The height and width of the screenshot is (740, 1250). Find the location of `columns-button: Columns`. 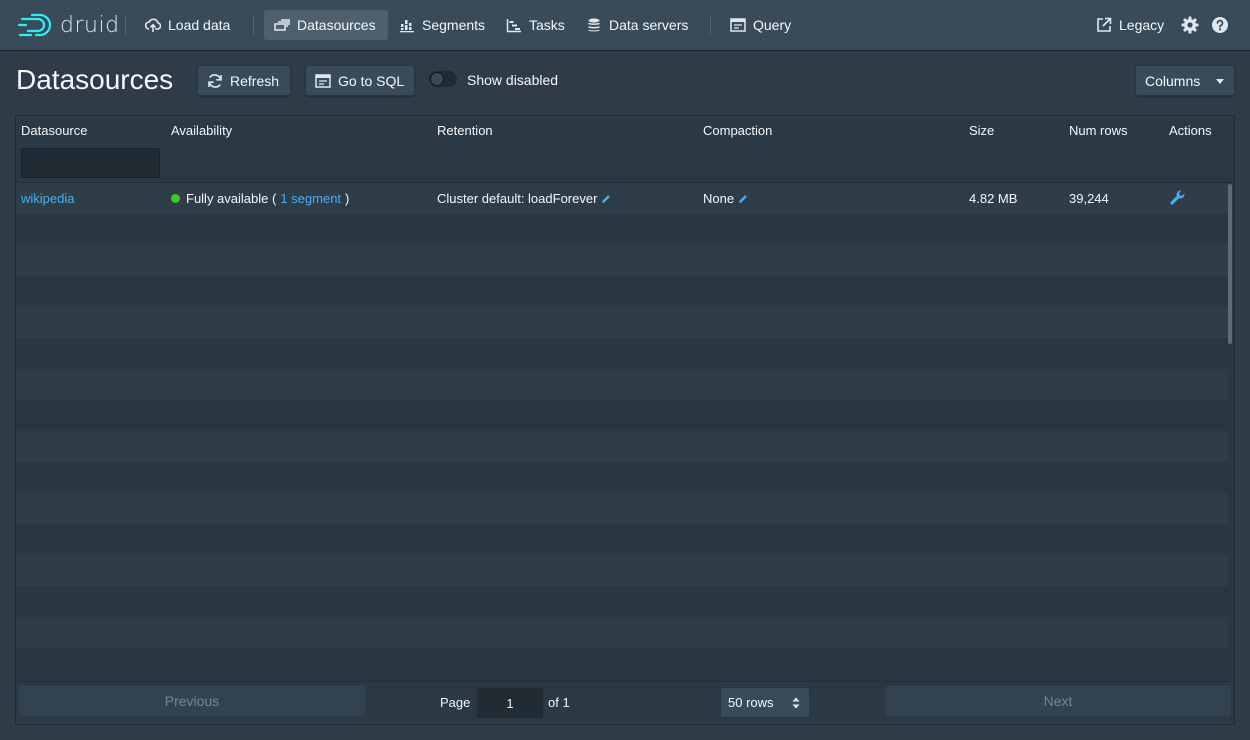

columns-button: Columns is located at coordinates (1185, 80).